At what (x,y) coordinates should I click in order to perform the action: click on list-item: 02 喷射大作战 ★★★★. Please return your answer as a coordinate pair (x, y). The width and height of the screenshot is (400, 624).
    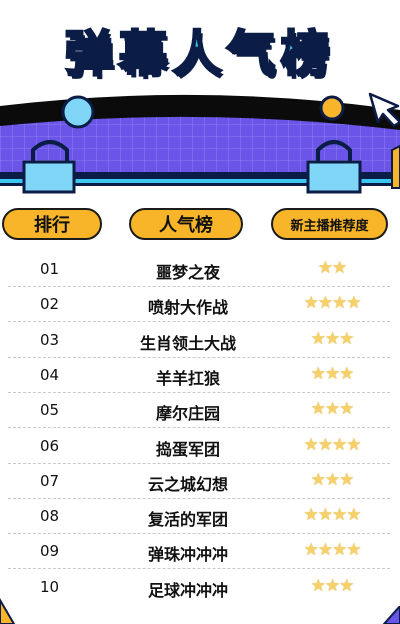
    Looking at the image, I should click on (200, 304).